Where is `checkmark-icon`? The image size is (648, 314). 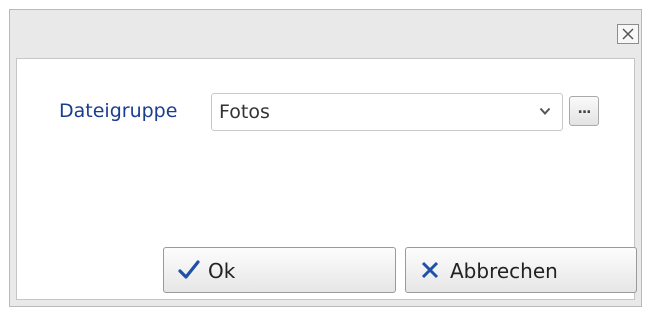 checkmark-icon is located at coordinates (189, 269).